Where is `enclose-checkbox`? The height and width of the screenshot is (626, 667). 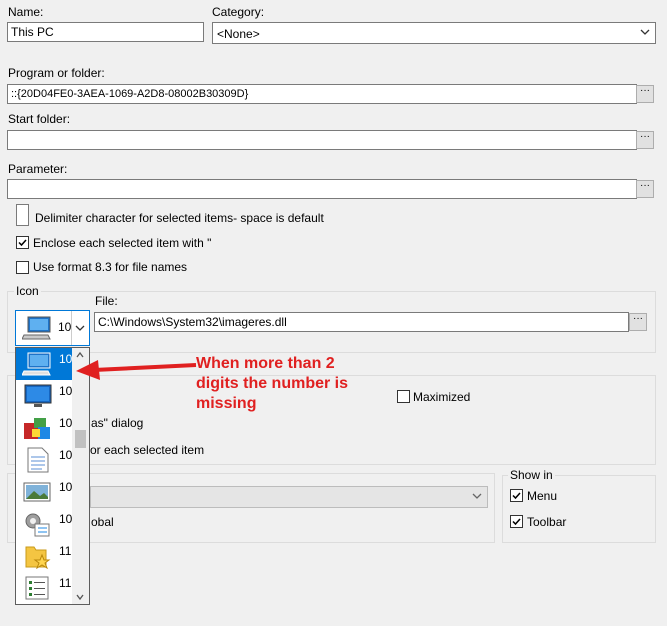 enclose-checkbox is located at coordinates (22, 242).